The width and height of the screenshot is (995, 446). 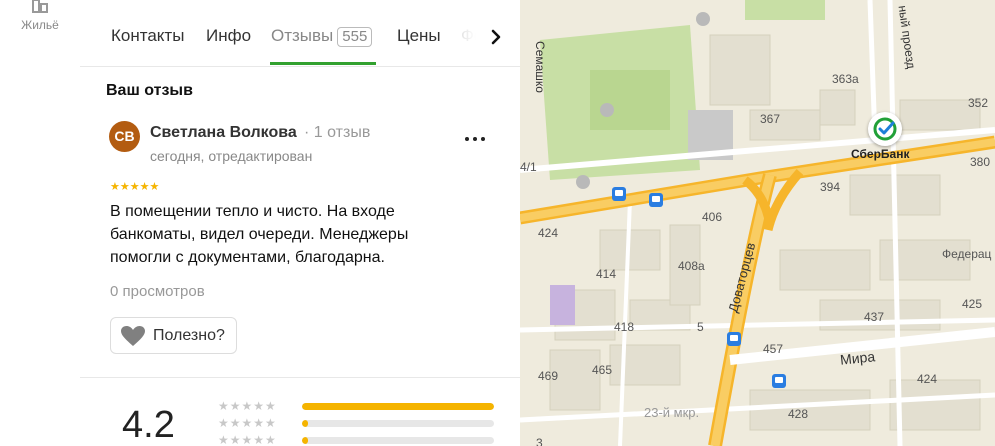 What do you see at coordinates (300, 377) in the screenshot?
I see `section-divider` at bounding box center [300, 377].